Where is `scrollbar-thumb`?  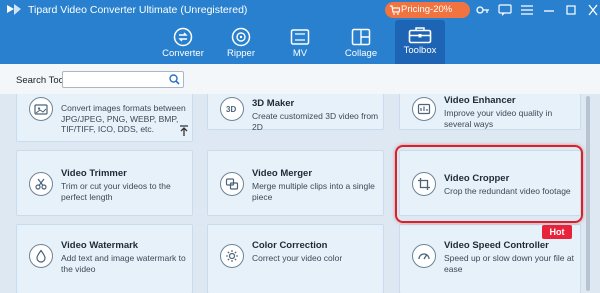
scrollbar-thumb is located at coordinates (588, 193).